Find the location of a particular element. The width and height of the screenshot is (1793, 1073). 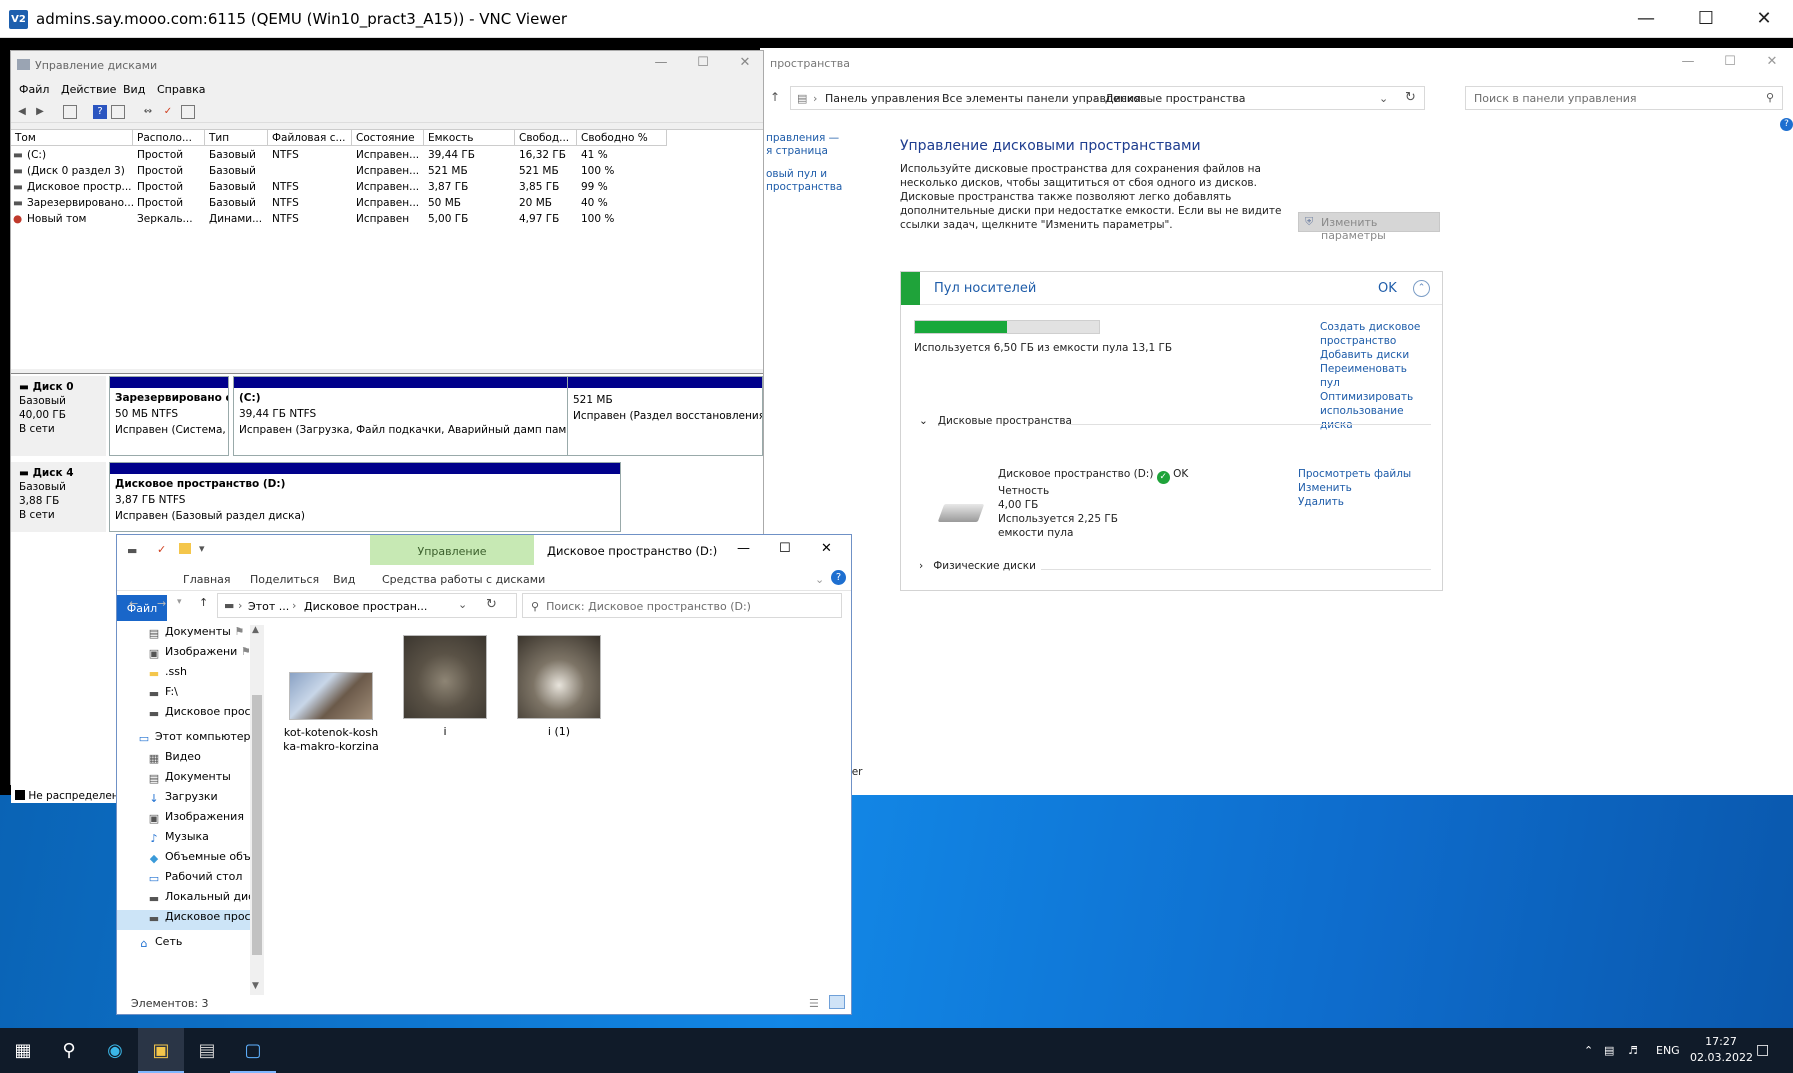

partition: 521 МБ Исправен (Раздел восстановления) is located at coordinates (665, 416).